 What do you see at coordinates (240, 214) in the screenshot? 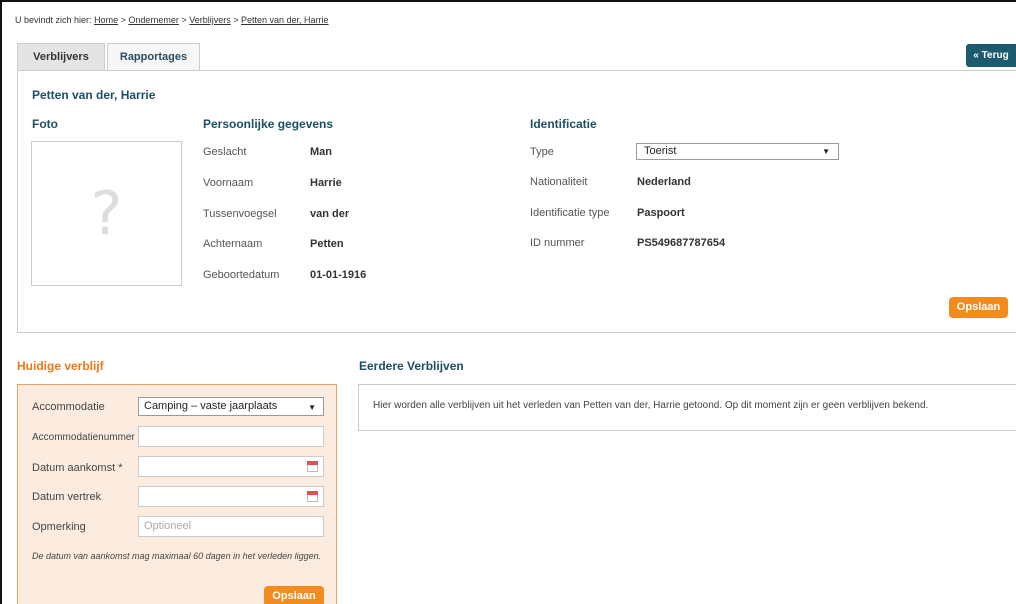
I see `infix-label: Tussenvoegsel` at bounding box center [240, 214].